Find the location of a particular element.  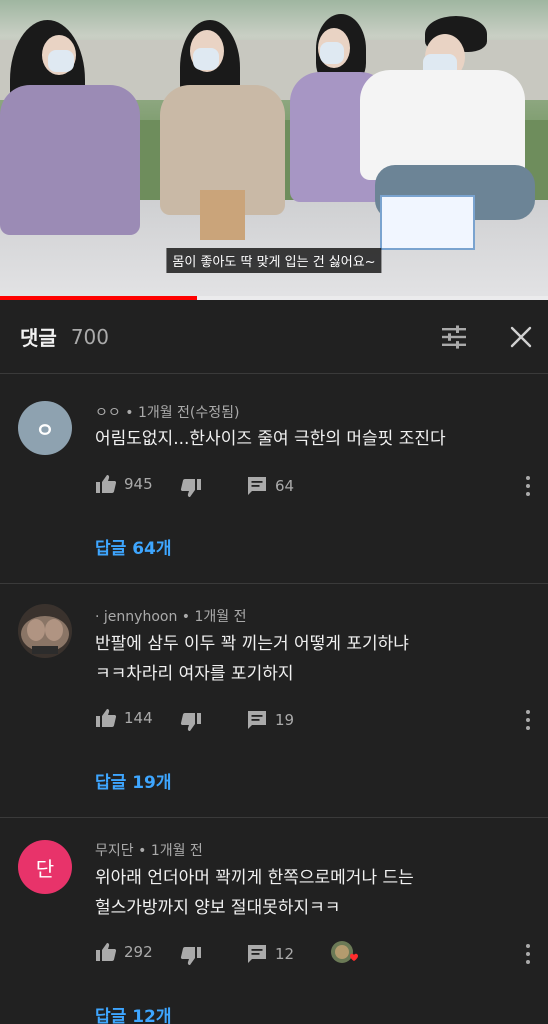

avatar-letter: 단 is located at coordinates (45, 868).